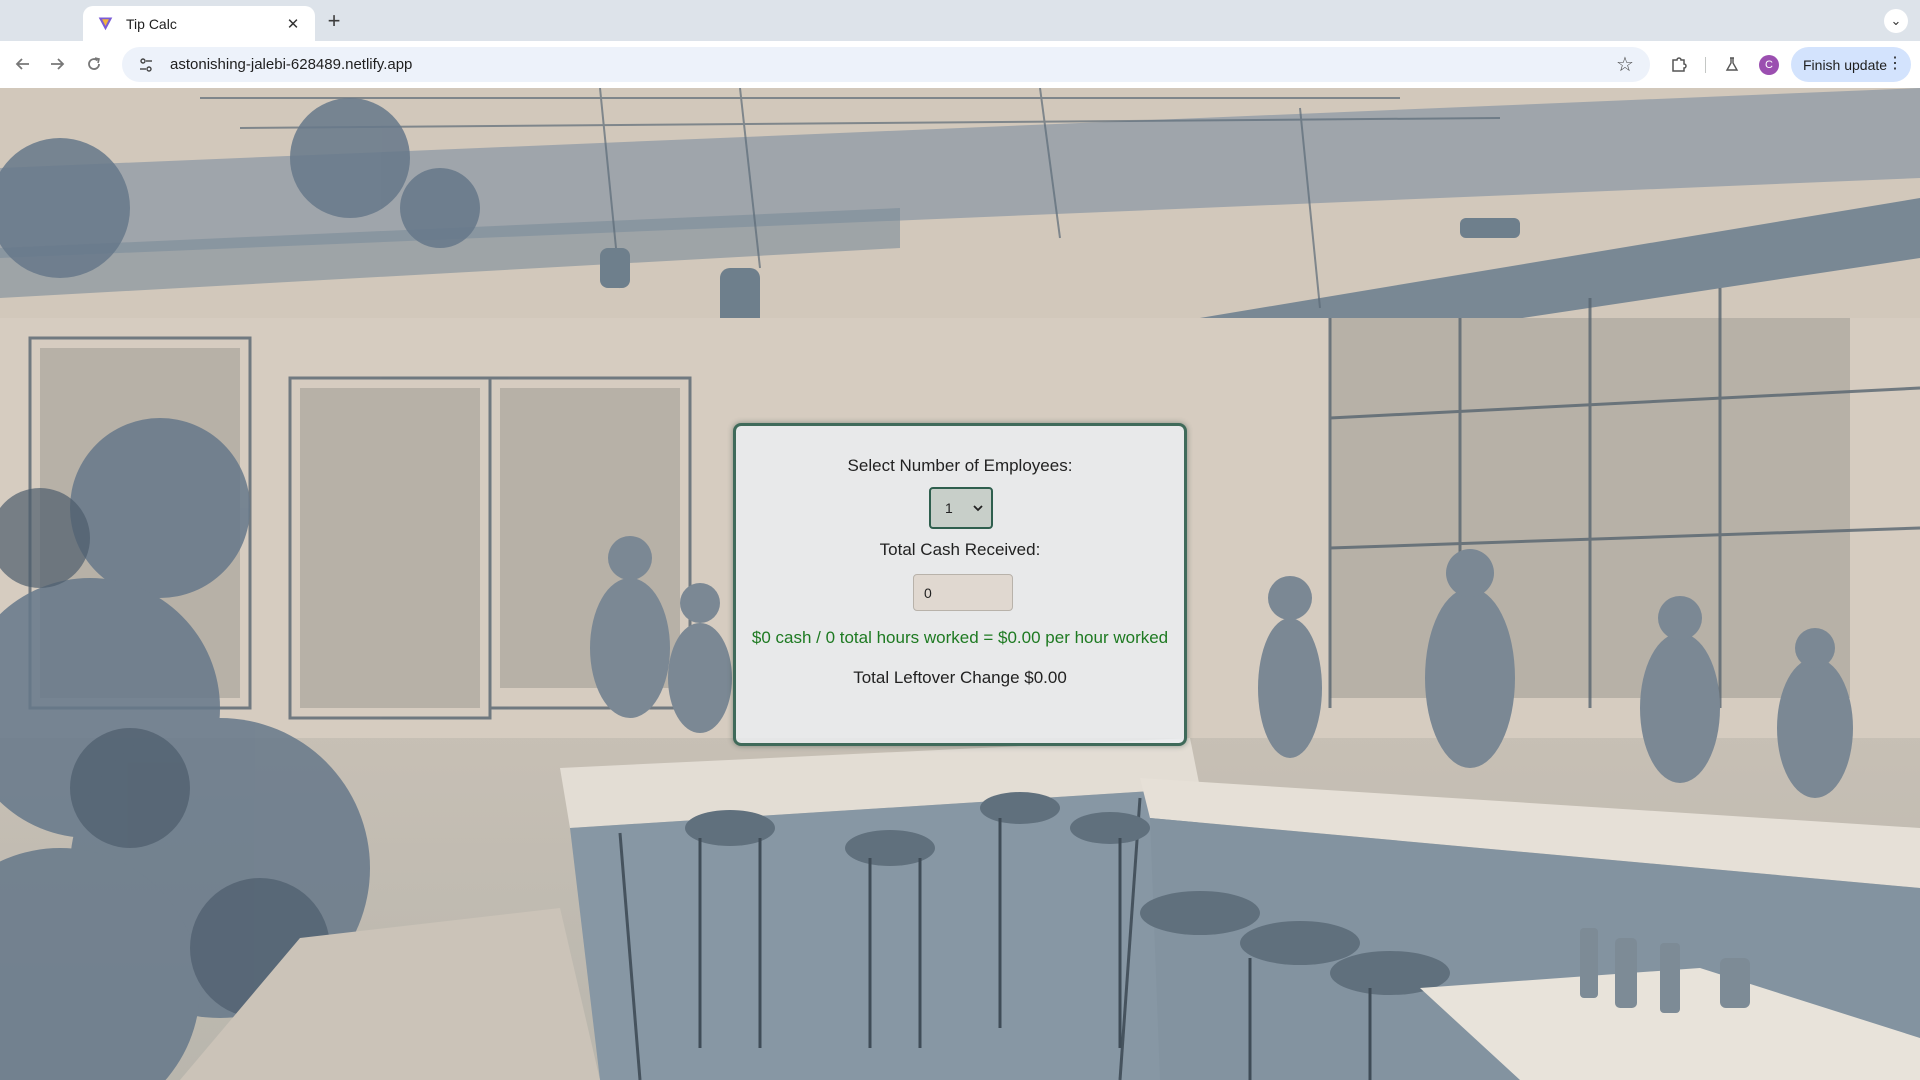 The width and height of the screenshot is (1920, 1080). Describe the element at coordinates (960, 20) in the screenshot. I see `tab-strip: Tip Calc ✕ + ⌄` at that location.